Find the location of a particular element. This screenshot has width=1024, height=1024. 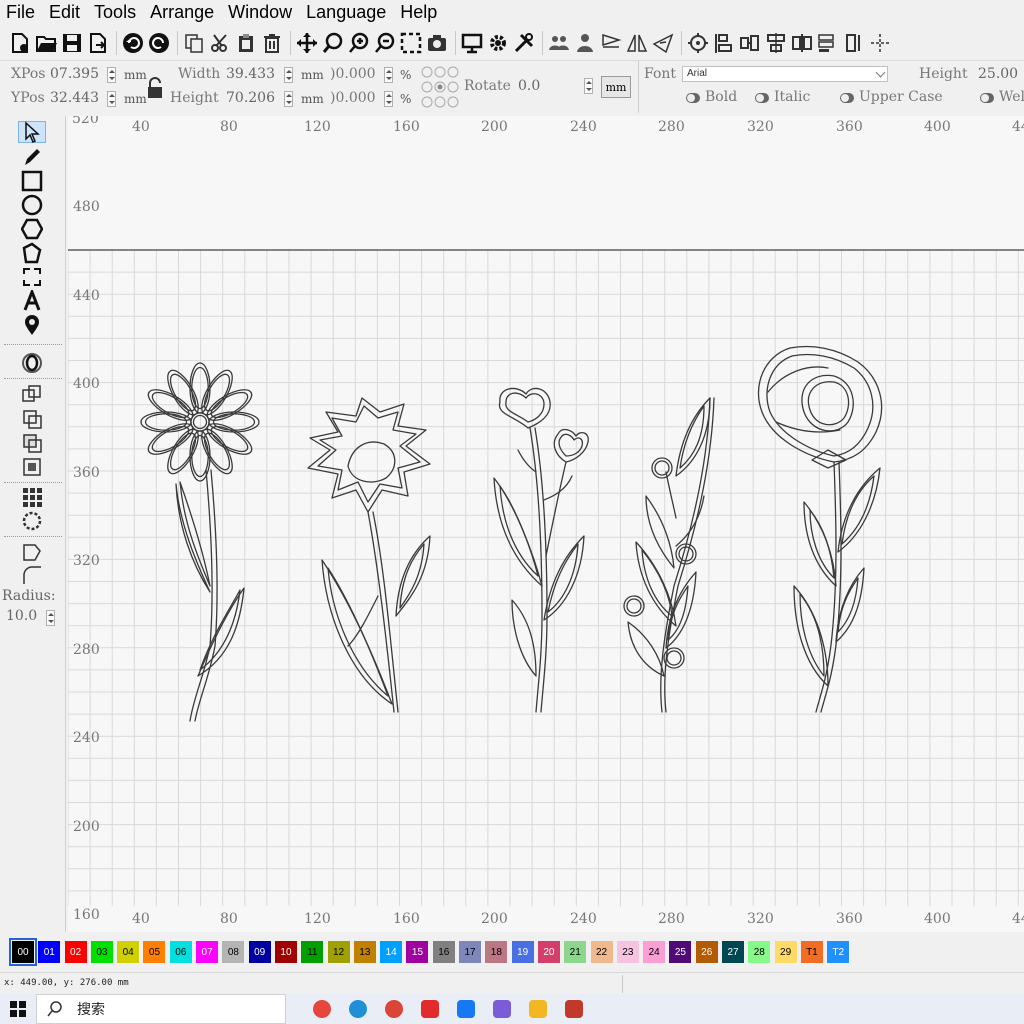

weld-toggle is located at coordinates (987, 98).